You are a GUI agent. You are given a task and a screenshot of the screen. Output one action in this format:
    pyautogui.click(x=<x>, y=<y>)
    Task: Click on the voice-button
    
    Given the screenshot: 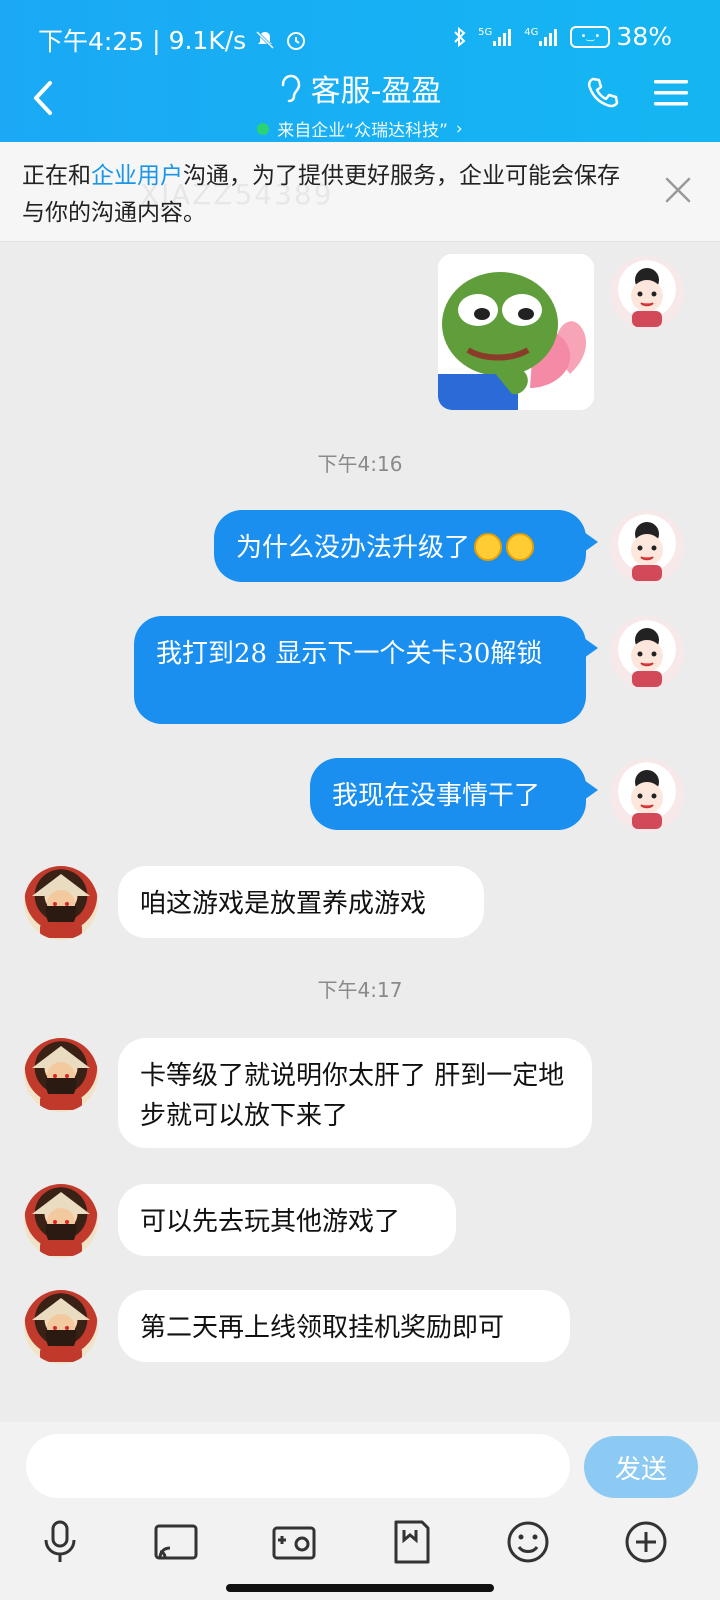 What is the action you would take?
    pyautogui.click(x=60, y=1542)
    